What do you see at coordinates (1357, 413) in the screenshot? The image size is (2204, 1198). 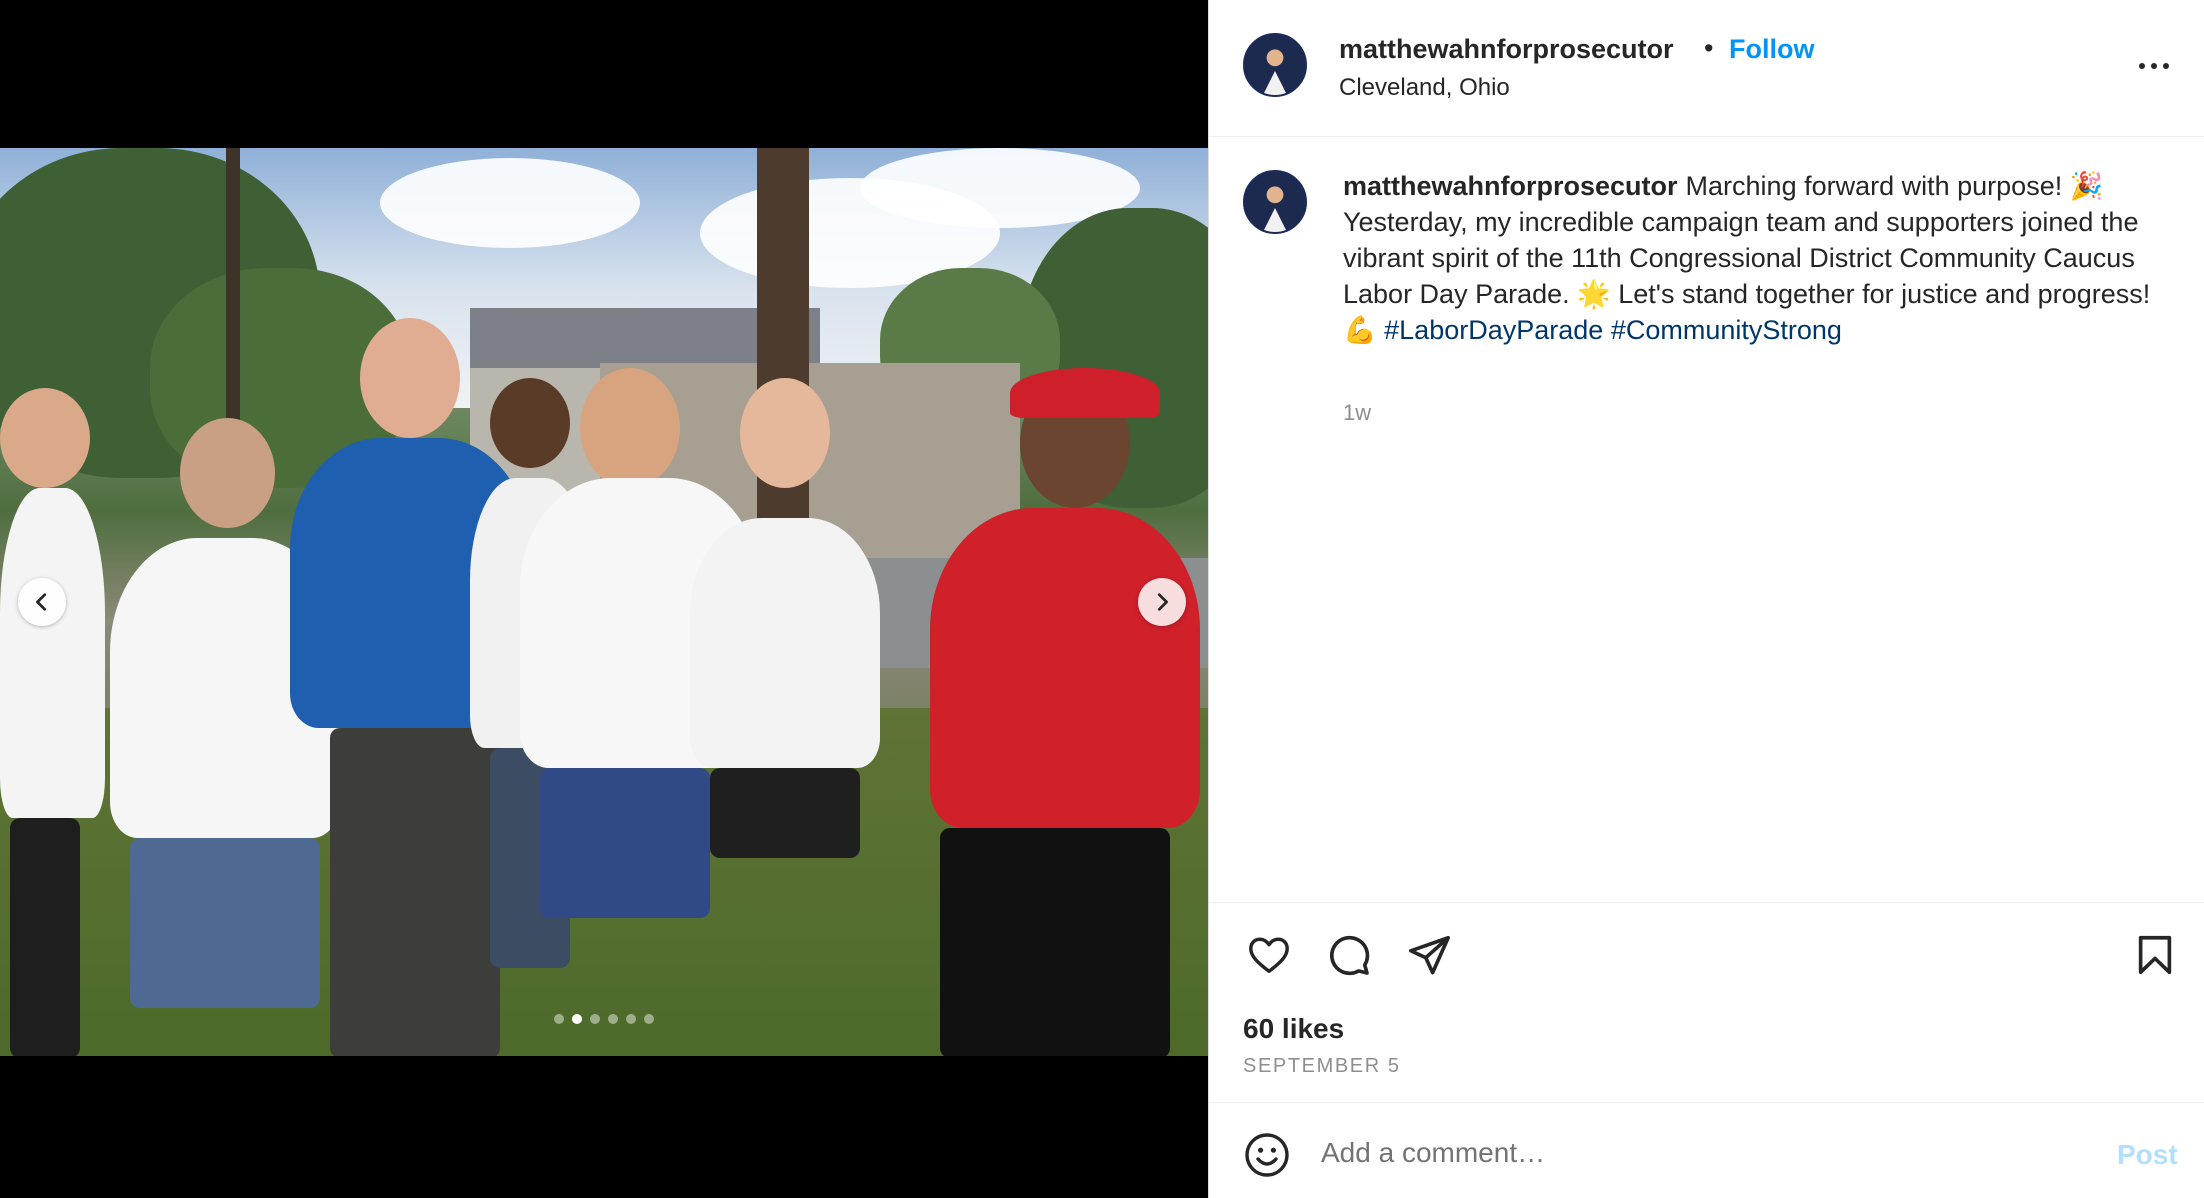 I see `caption-timestamp: 1w` at bounding box center [1357, 413].